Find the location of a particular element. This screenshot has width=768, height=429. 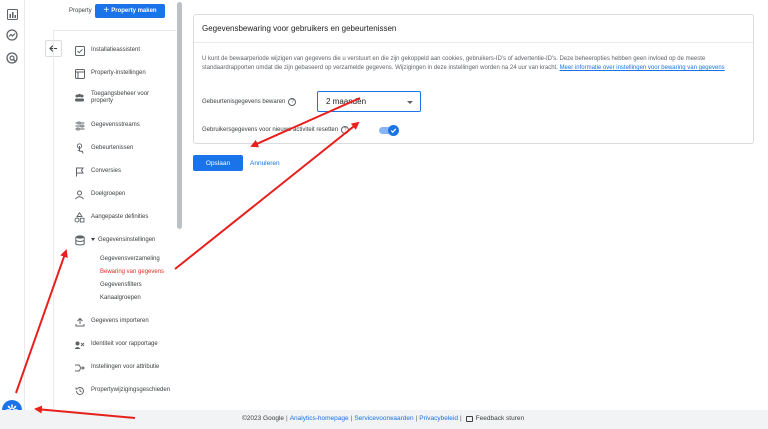

dropdown-arrow-icon is located at coordinates (410, 102).